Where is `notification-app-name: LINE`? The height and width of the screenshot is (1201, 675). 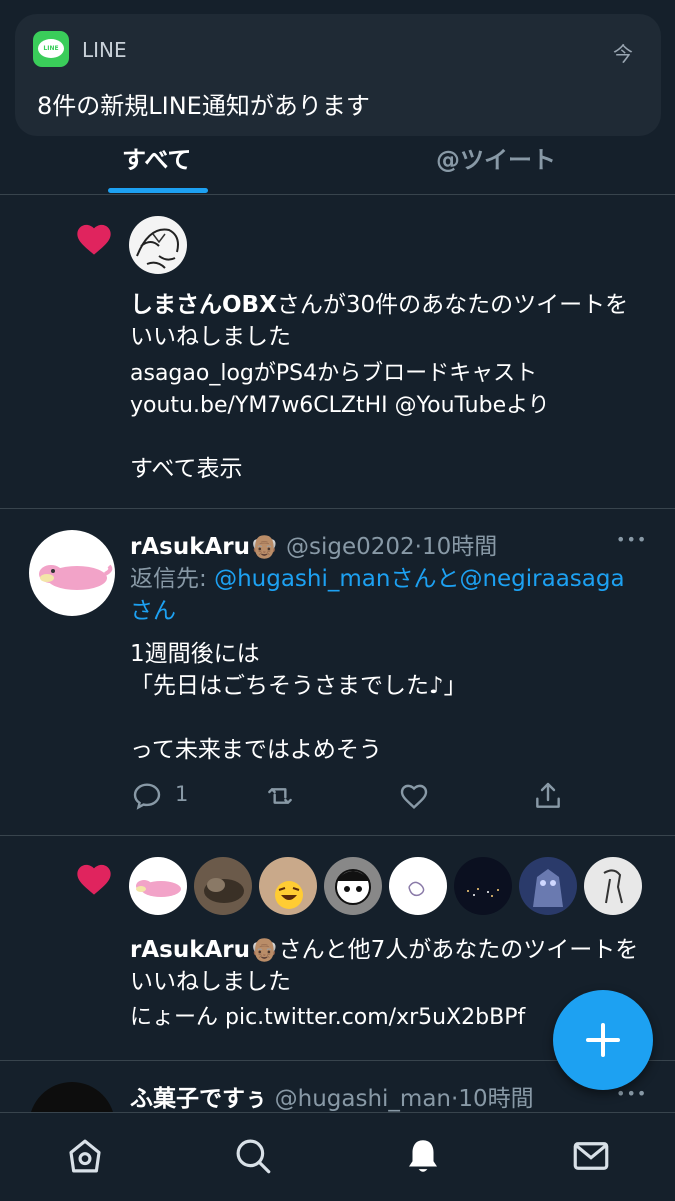
notification-app-name: LINE is located at coordinates (104, 50).